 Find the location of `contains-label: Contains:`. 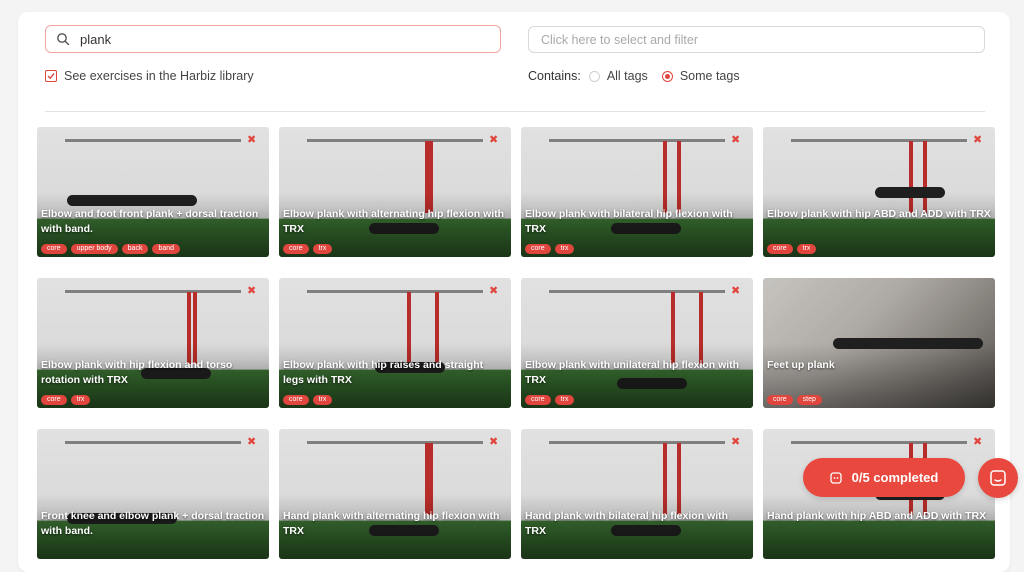

contains-label: Contains: is located at coordinates (554, 76).